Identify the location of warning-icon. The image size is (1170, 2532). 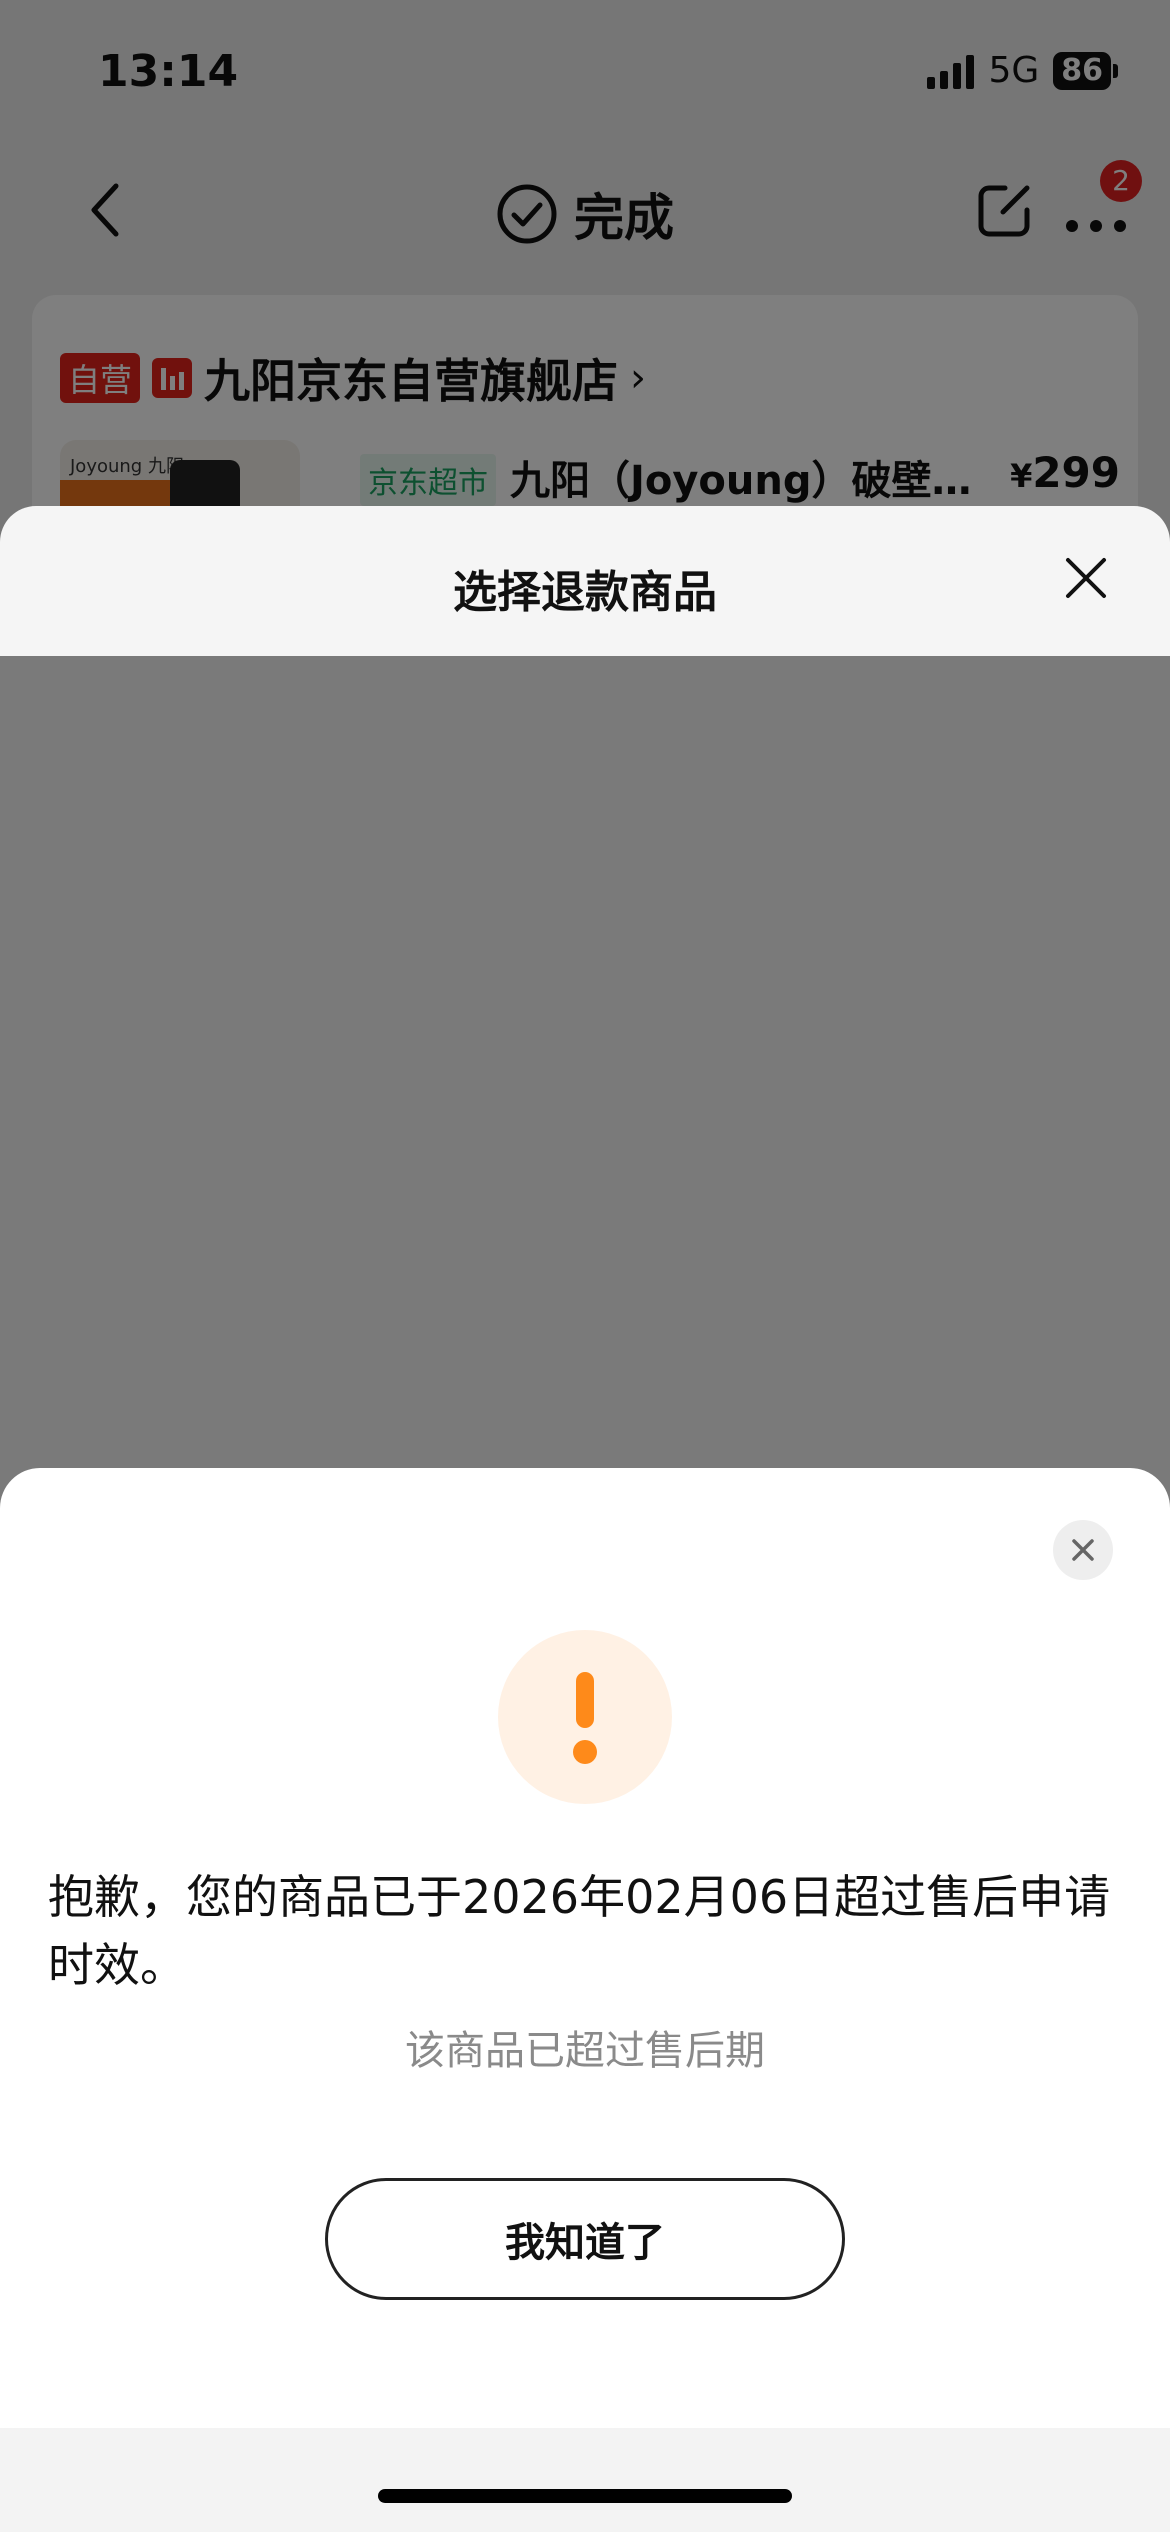
(585, 1717).